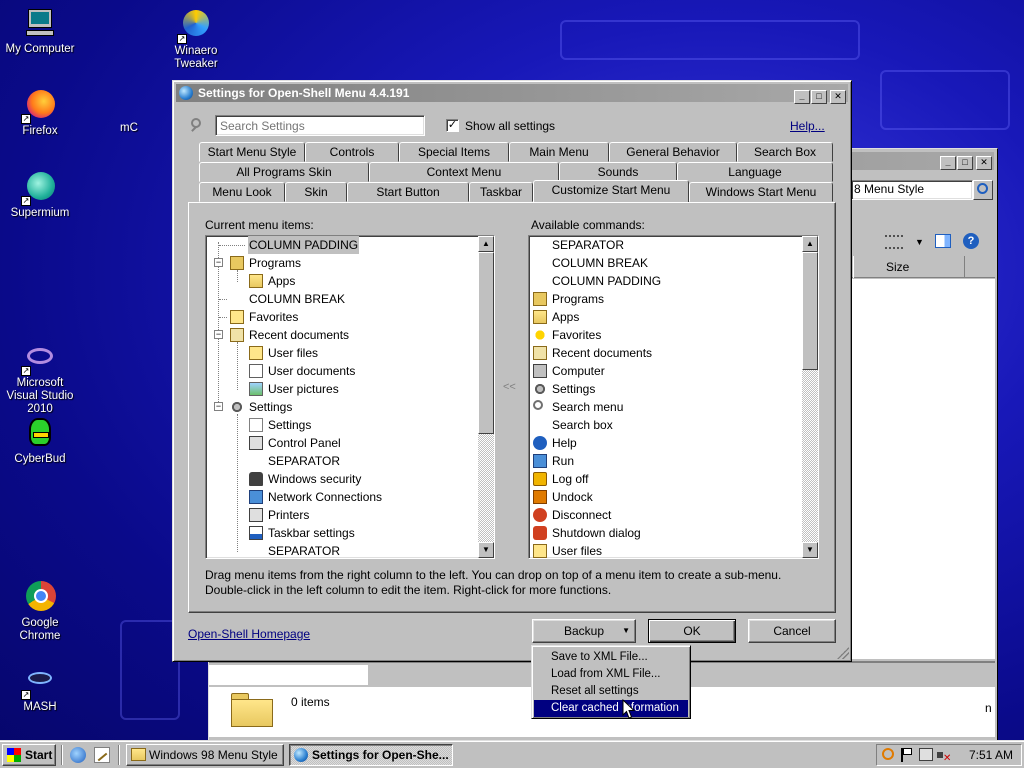 The width and height of the screenshot is (1024, 768). I want to click on command-item: Search box, so click(665, 425).